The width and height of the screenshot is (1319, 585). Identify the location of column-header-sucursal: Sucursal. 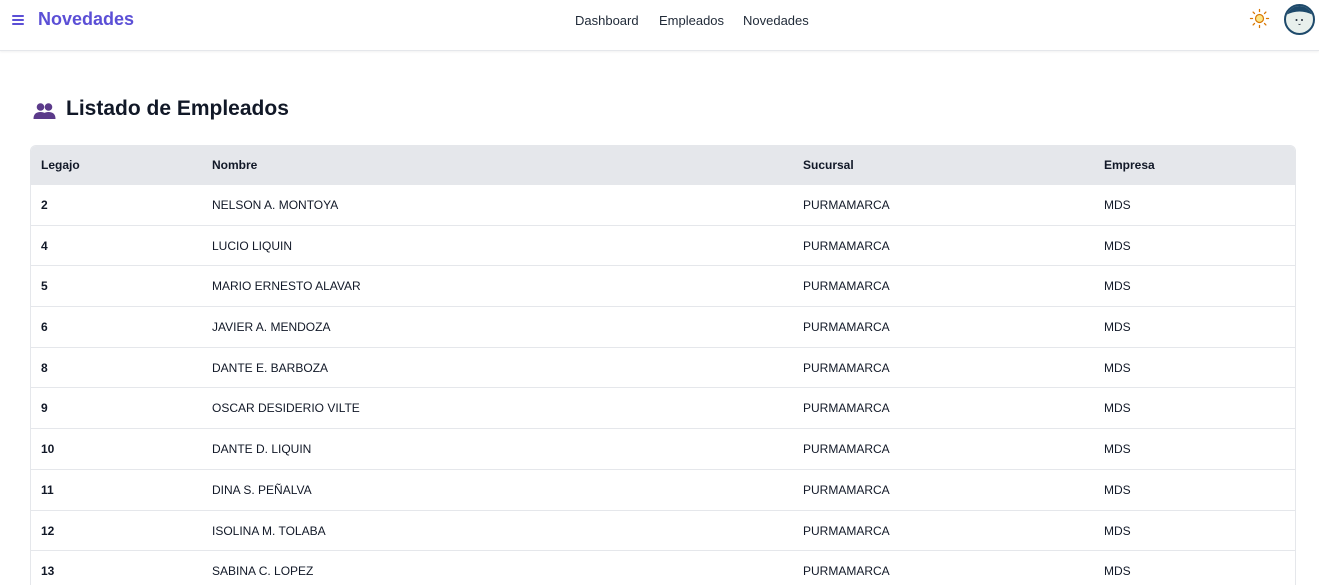
(828, 165).